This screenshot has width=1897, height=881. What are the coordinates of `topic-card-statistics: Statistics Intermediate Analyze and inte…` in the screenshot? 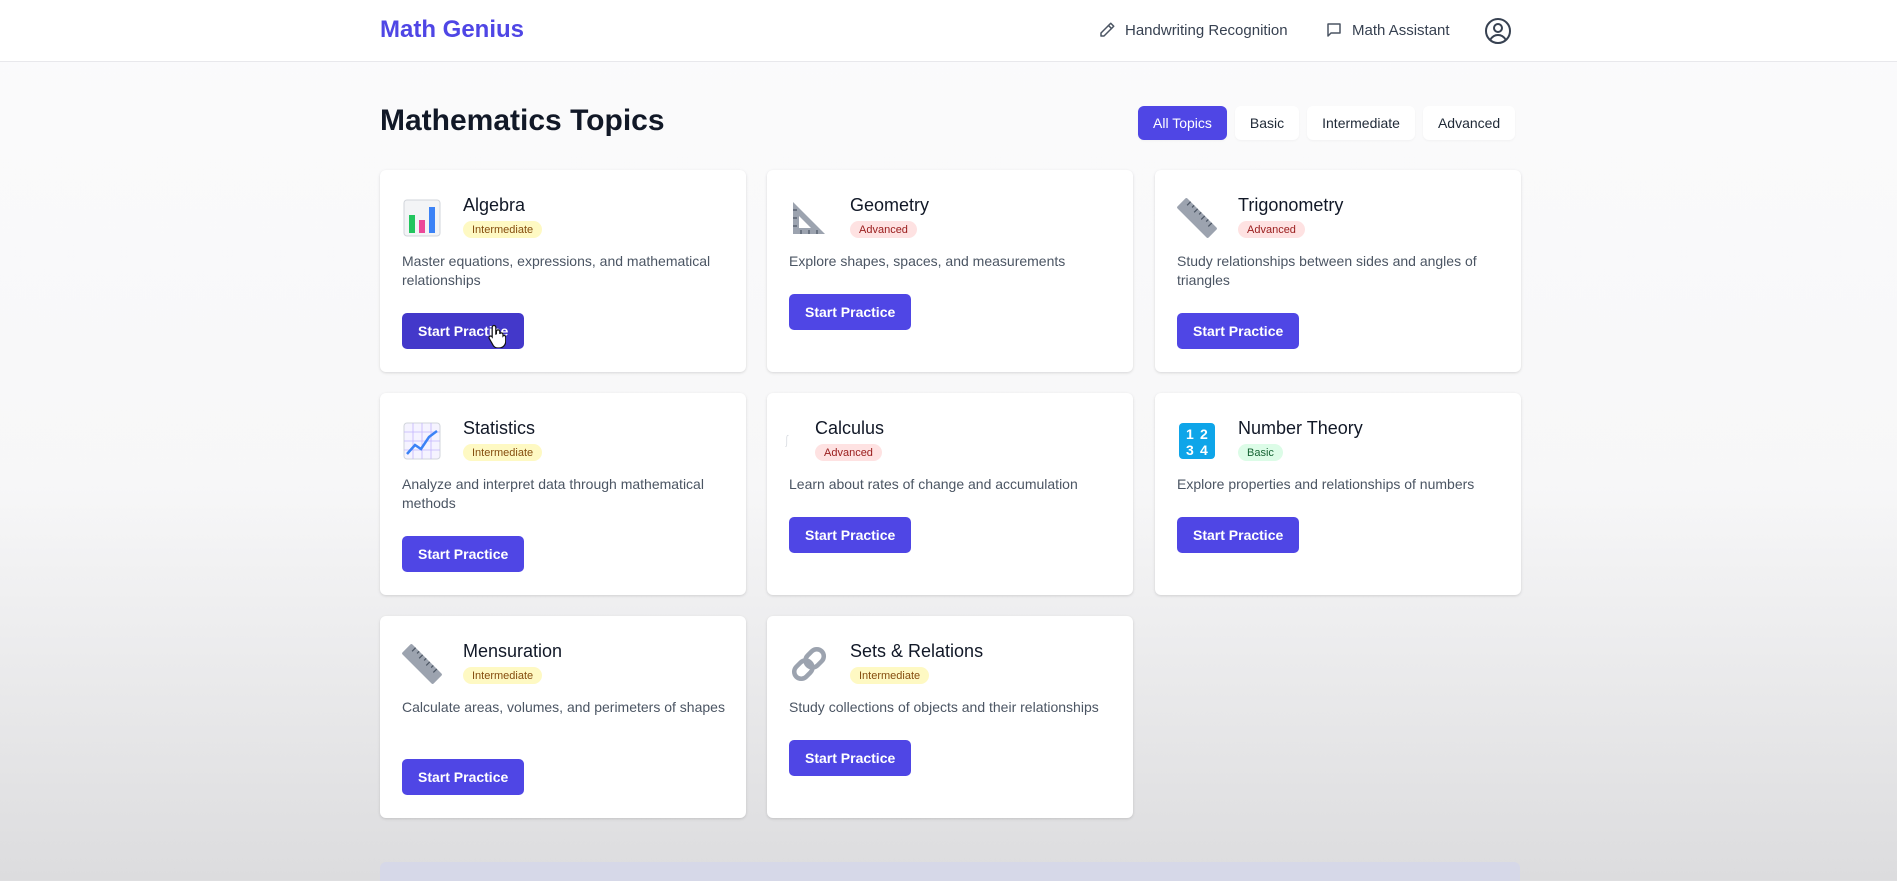 It's located at (563, 494).